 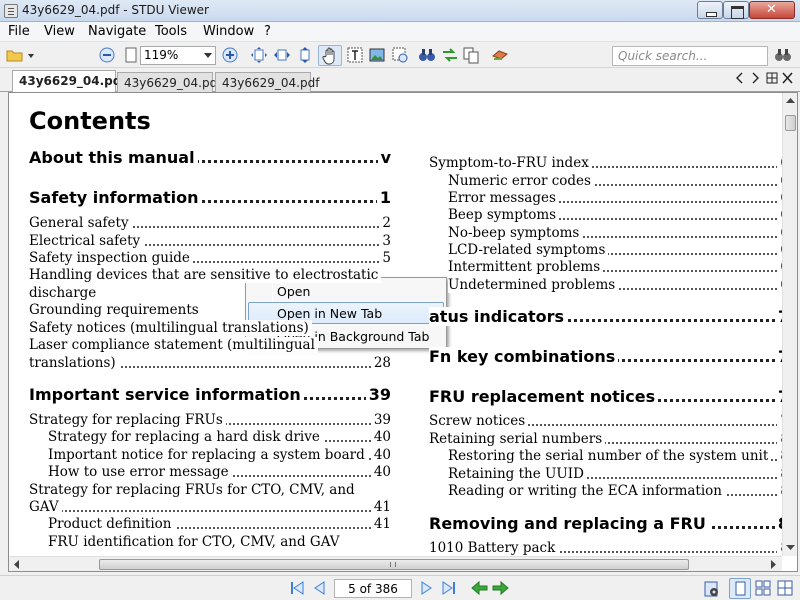 What do you see at coordinates (605, 439) in the screenshot?
I see `toc-right-entry: Retaining serial numbers 8` at bounding box center [605, 439].